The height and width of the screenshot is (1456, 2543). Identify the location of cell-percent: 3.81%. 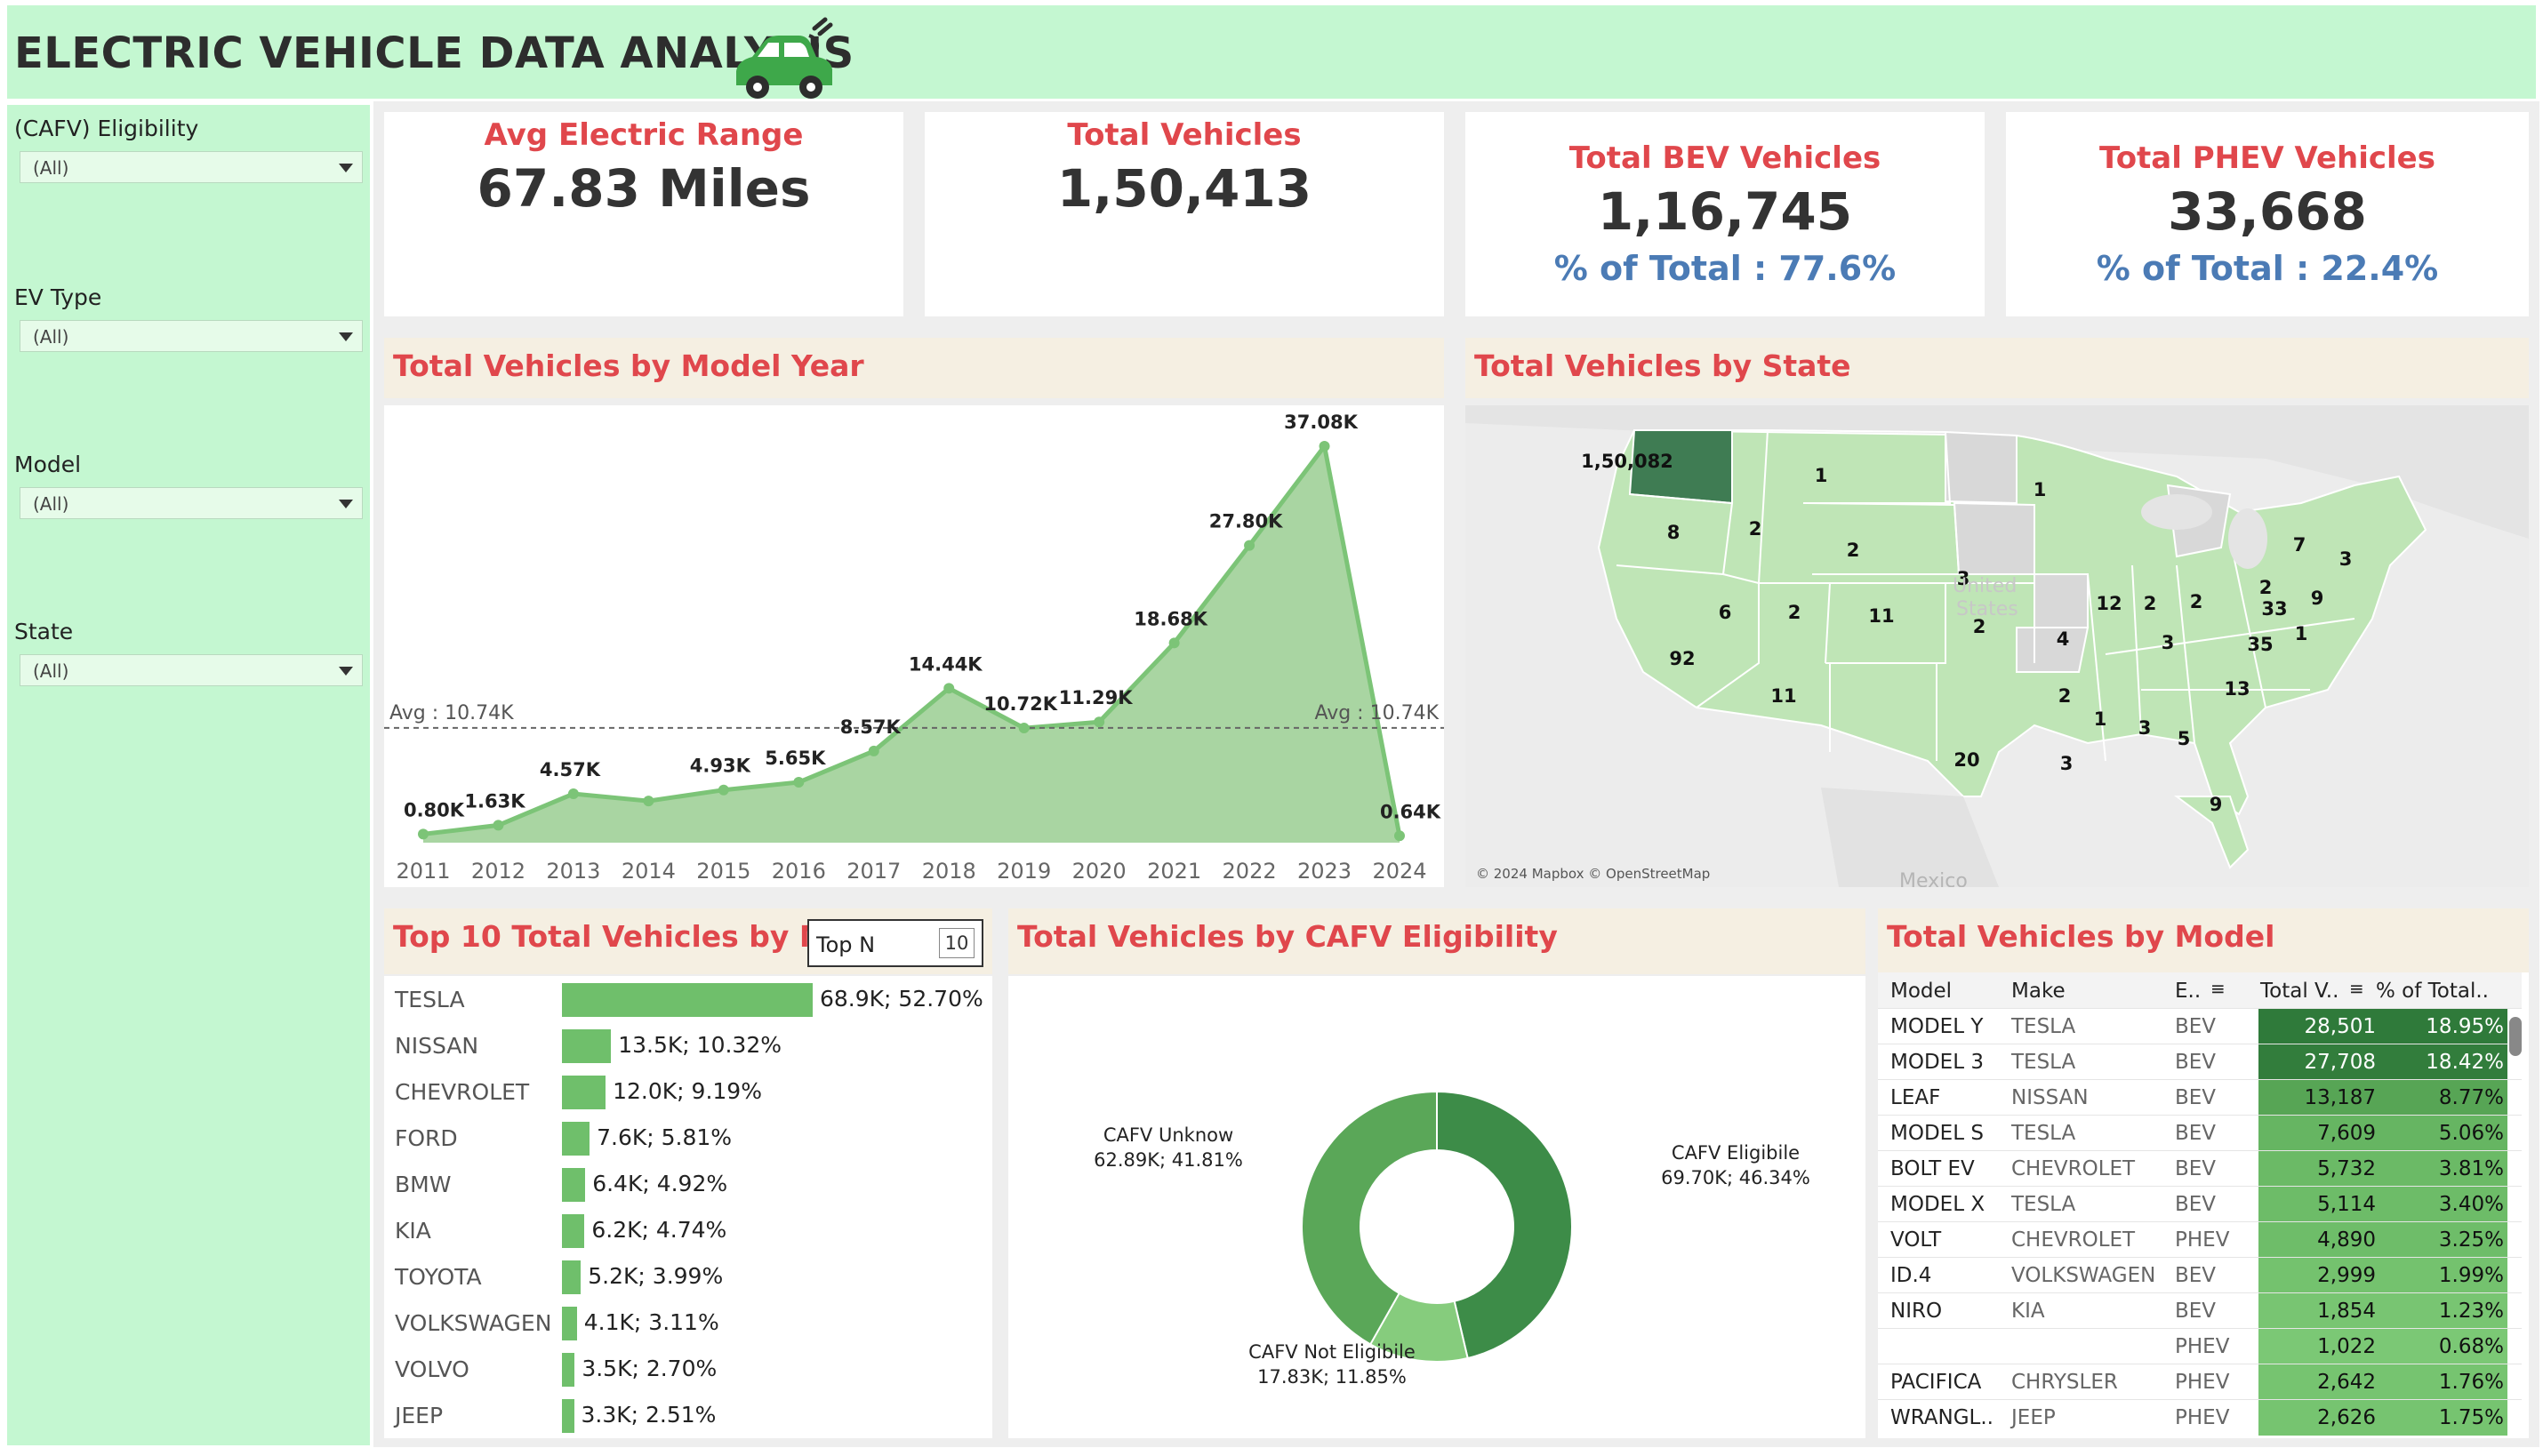
(2471, 1168).